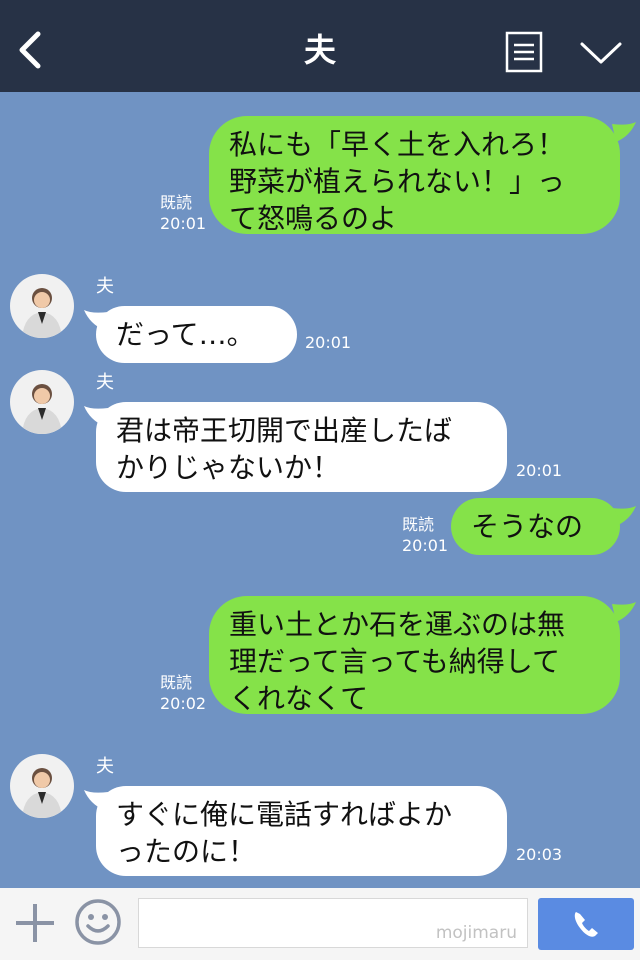  I want to click on call-button, so click(586, 924).